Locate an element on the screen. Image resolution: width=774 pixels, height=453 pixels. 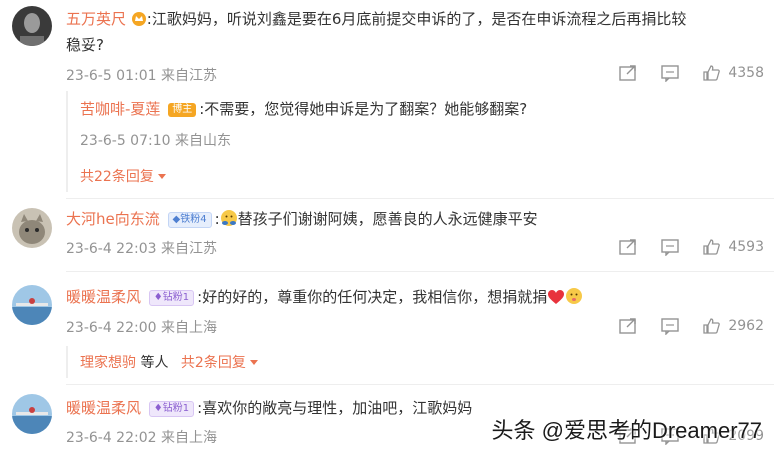
reply-text: 苦咖啡-夏莲 博主:不需要，您觉得她申诉是为了翻案？她能够翻案? is located at coordinates (303, 109).